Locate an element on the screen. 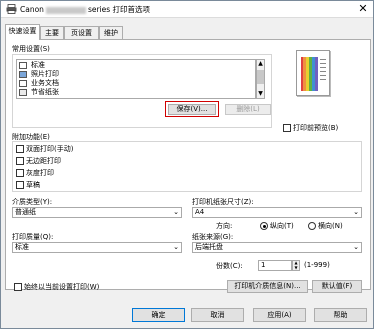  borderless-label: 无边距打印 is located at coordinates (43, 161).